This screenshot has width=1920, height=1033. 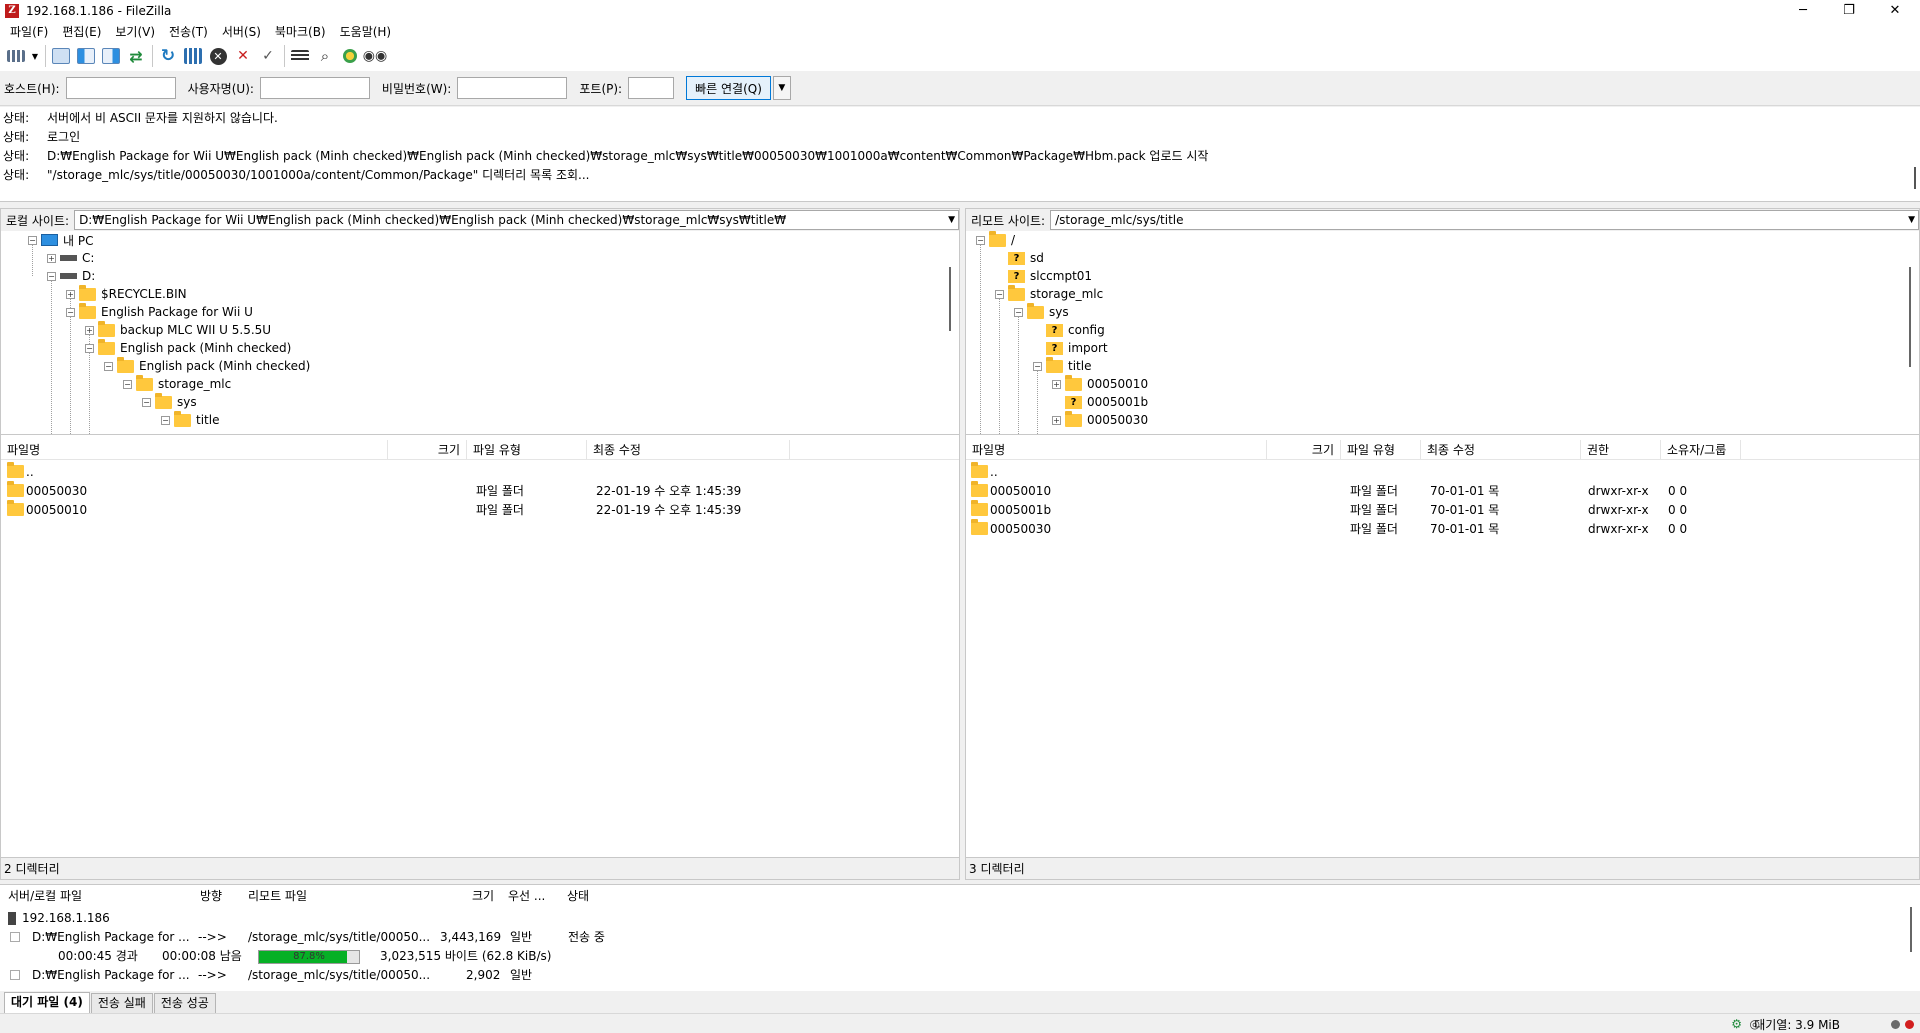 I want to click on tab-failed-transfers: 전송 실패, so click(x=121, y=1003).